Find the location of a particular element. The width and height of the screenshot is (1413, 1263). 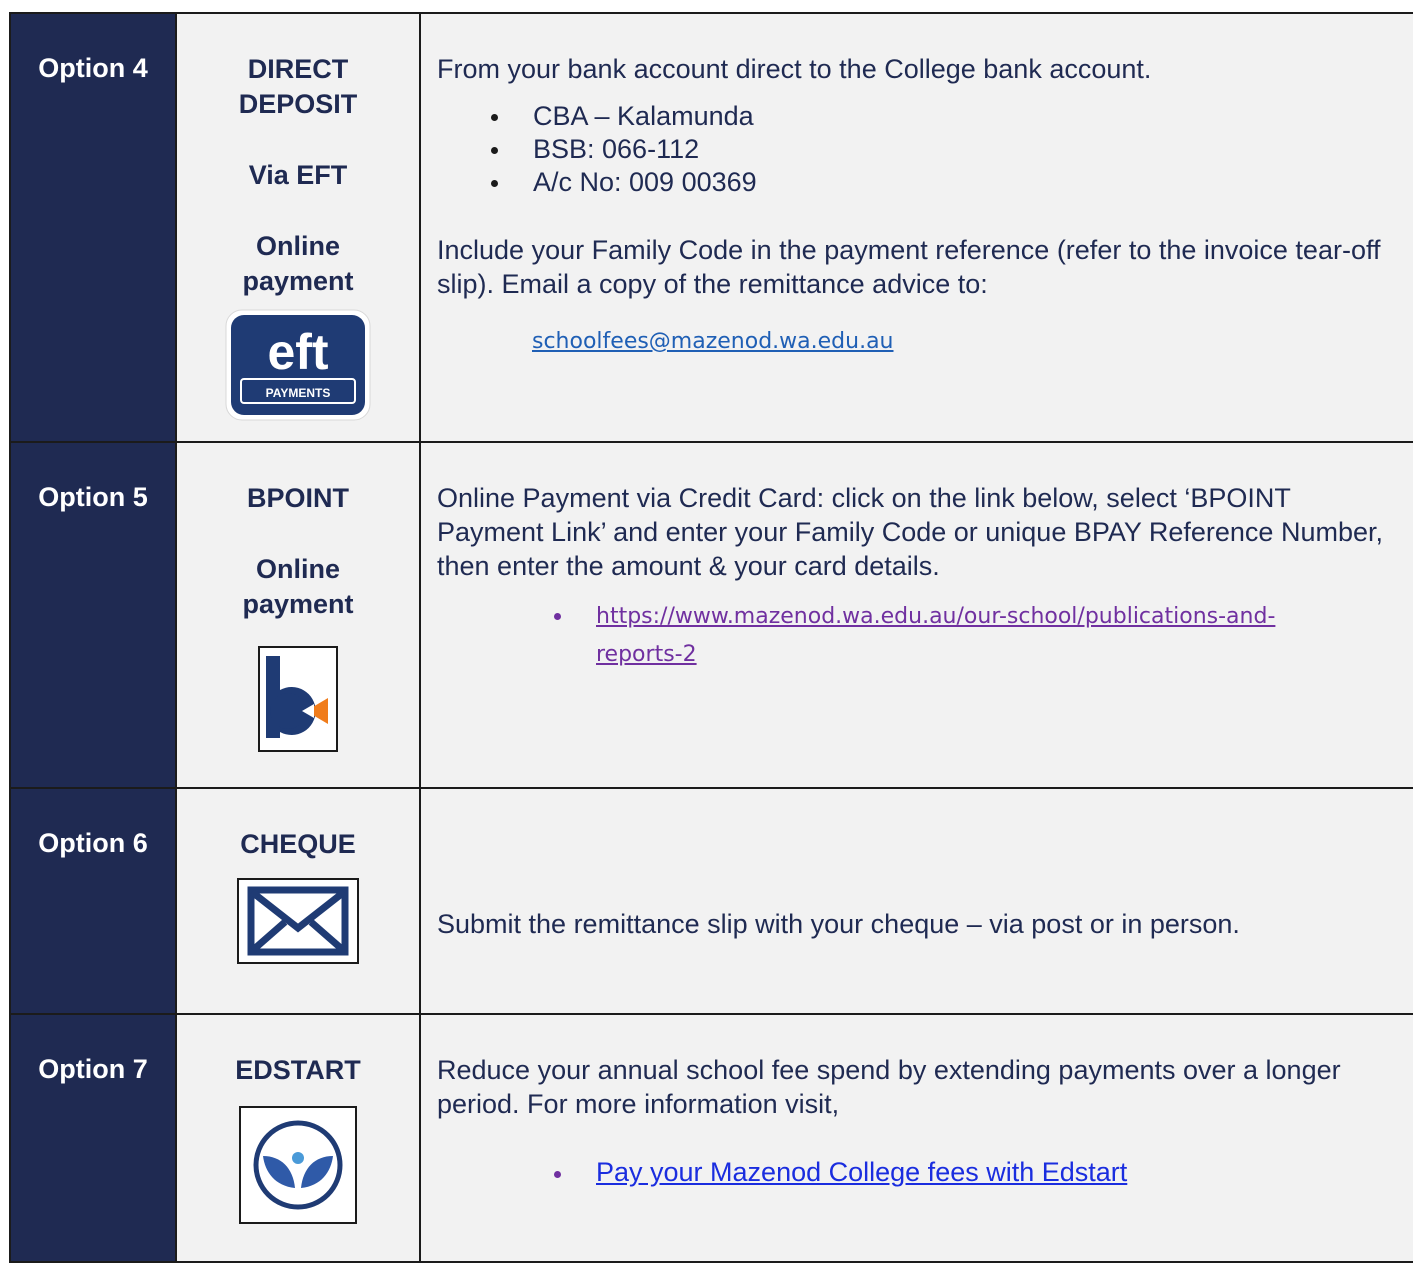

method-line: CHEQUE is located at coordinates (298, 844).